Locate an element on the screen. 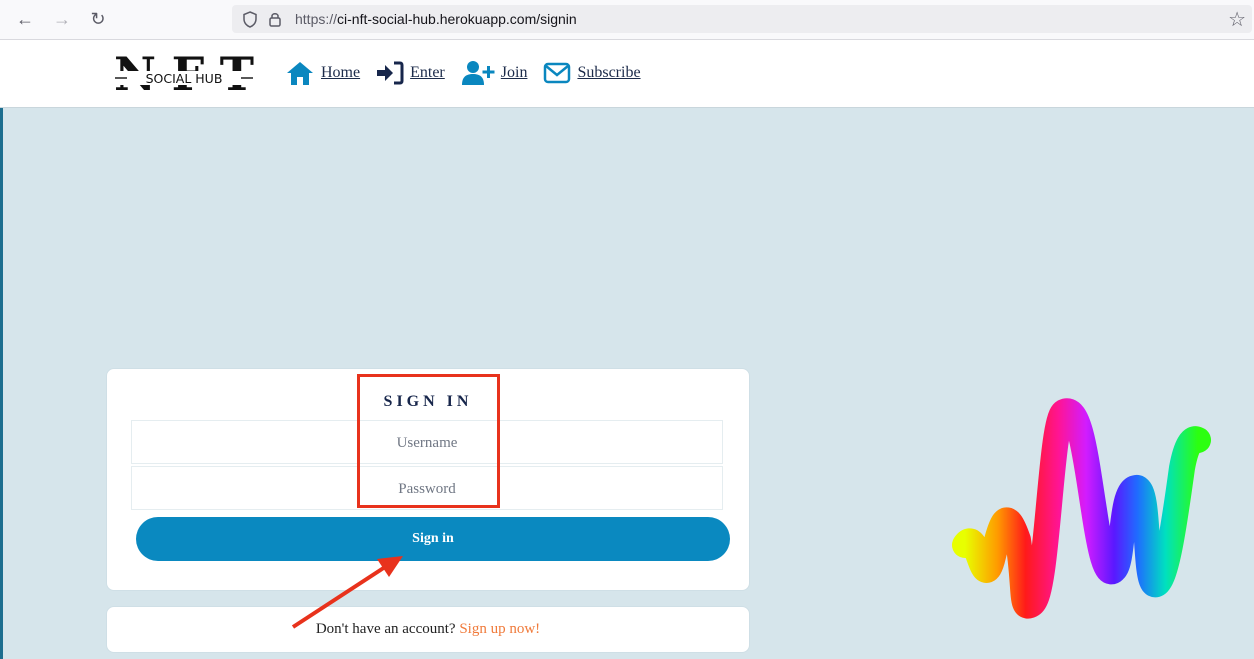  annotation-highlight-box is located at coordinates (428, 441).